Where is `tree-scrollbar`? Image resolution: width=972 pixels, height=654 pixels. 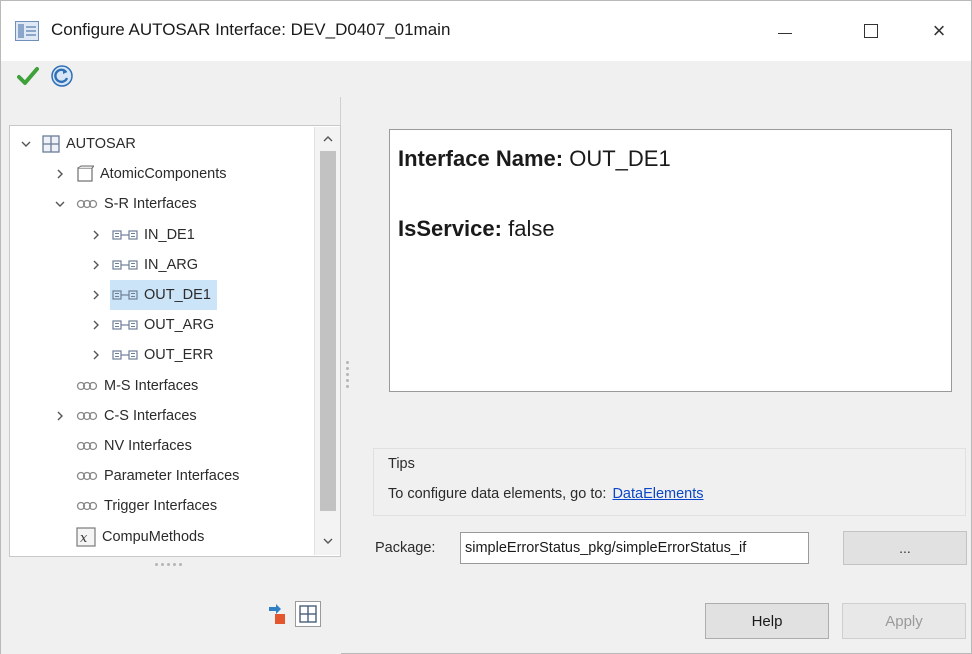 tree-scrollbar is located at coordinates (327, 341).